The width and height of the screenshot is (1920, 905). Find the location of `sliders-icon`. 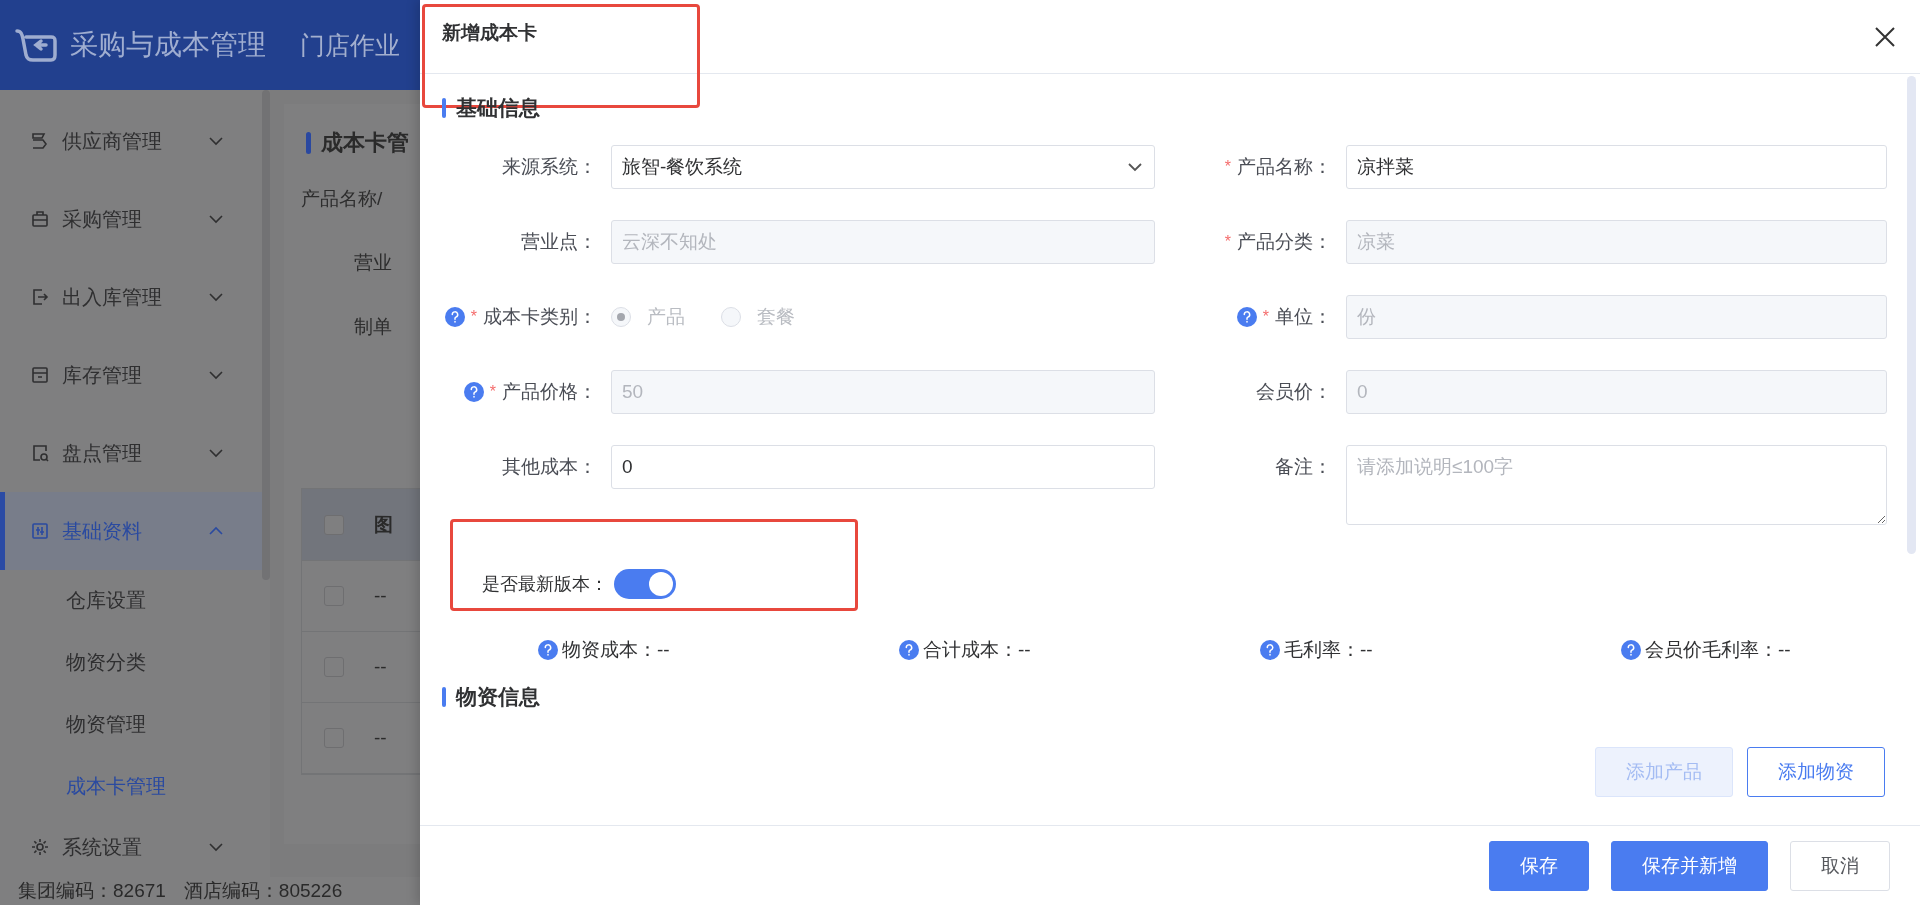

sliders-icon is located at coordinates (40, 531).